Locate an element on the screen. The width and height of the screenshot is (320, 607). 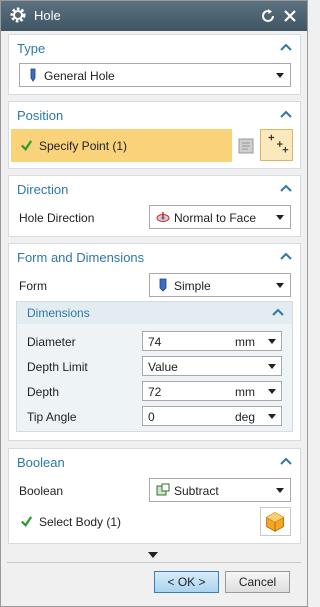
general-hole-icon is located at coordinates (33, 75).